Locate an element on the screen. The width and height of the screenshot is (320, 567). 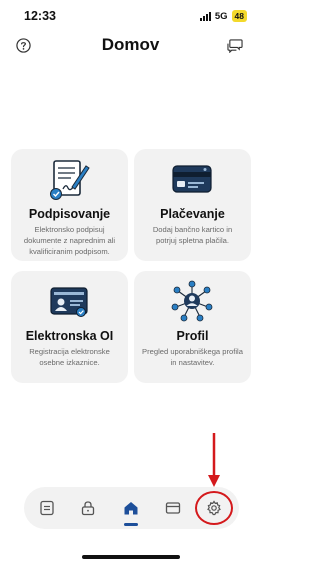
bottom-tab-bar is located at coordinates (131, 508).